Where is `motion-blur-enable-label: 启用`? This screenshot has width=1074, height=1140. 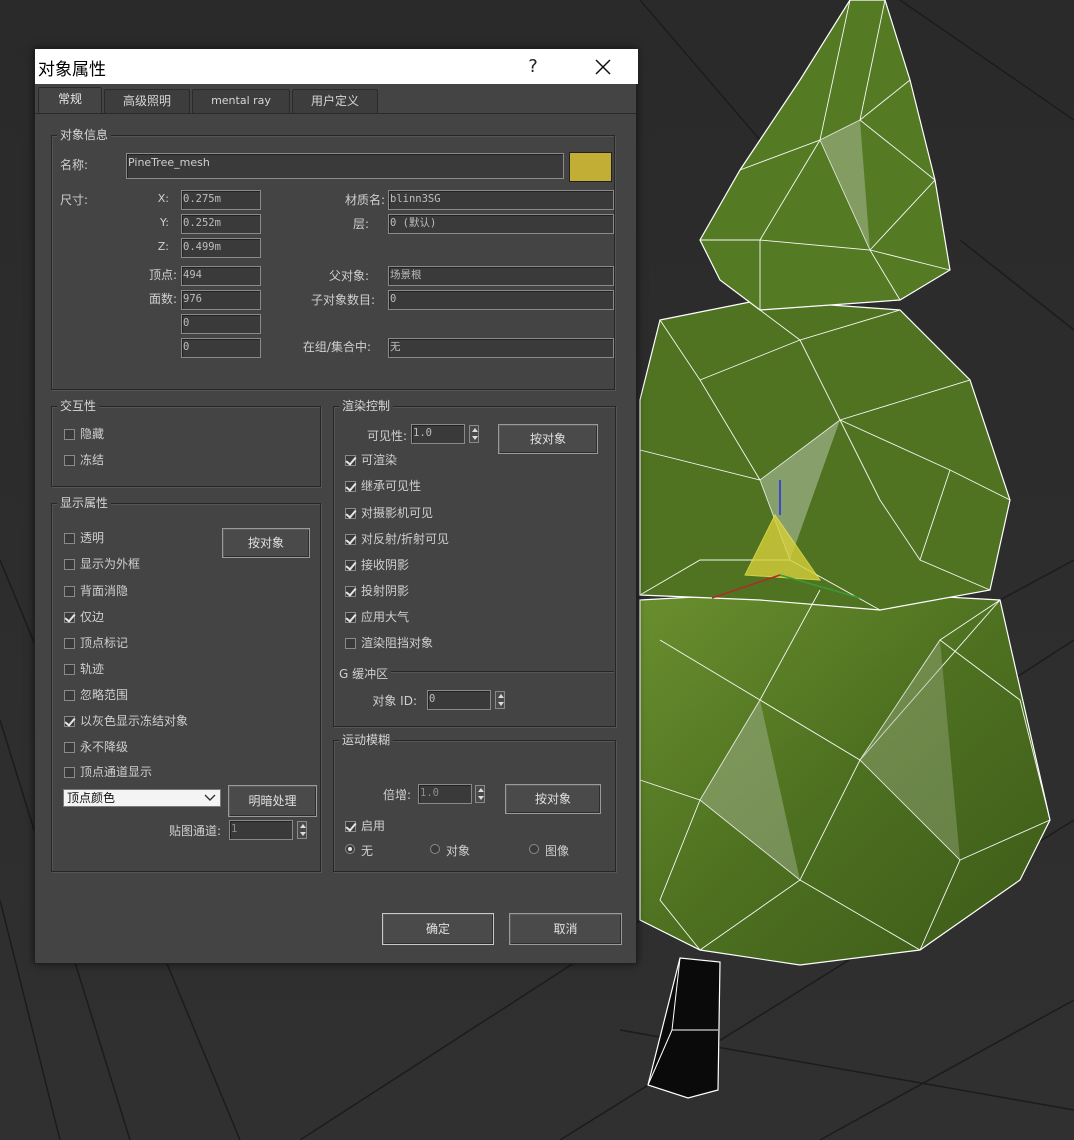
motion-blur-enable-label: 启用 is located at coordinates (373, 826).